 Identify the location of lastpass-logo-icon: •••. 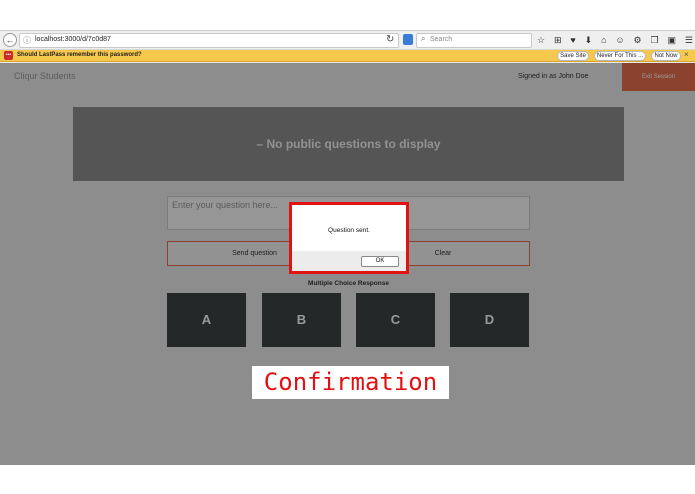
(8, 55).